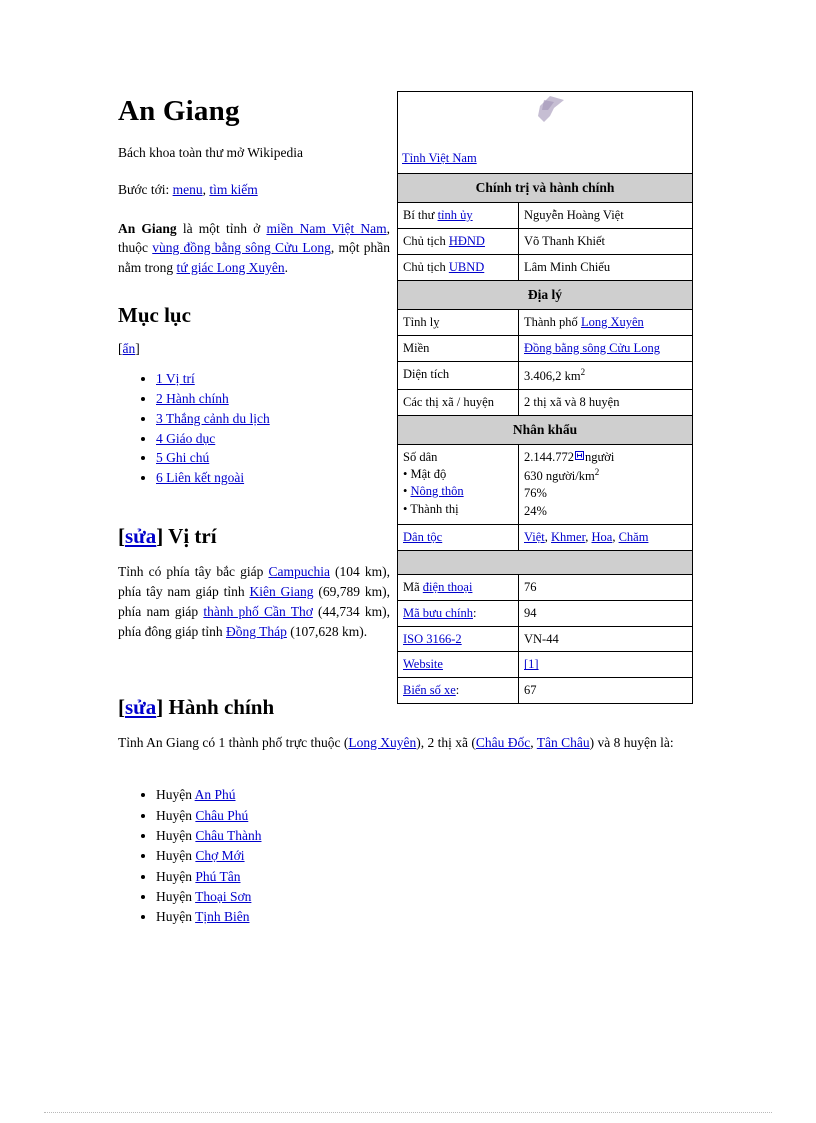 The width and height of the screenshot is (816, 1123). I want to click on section-title-hanh-chinh: Hành chính, so click(221, 706).